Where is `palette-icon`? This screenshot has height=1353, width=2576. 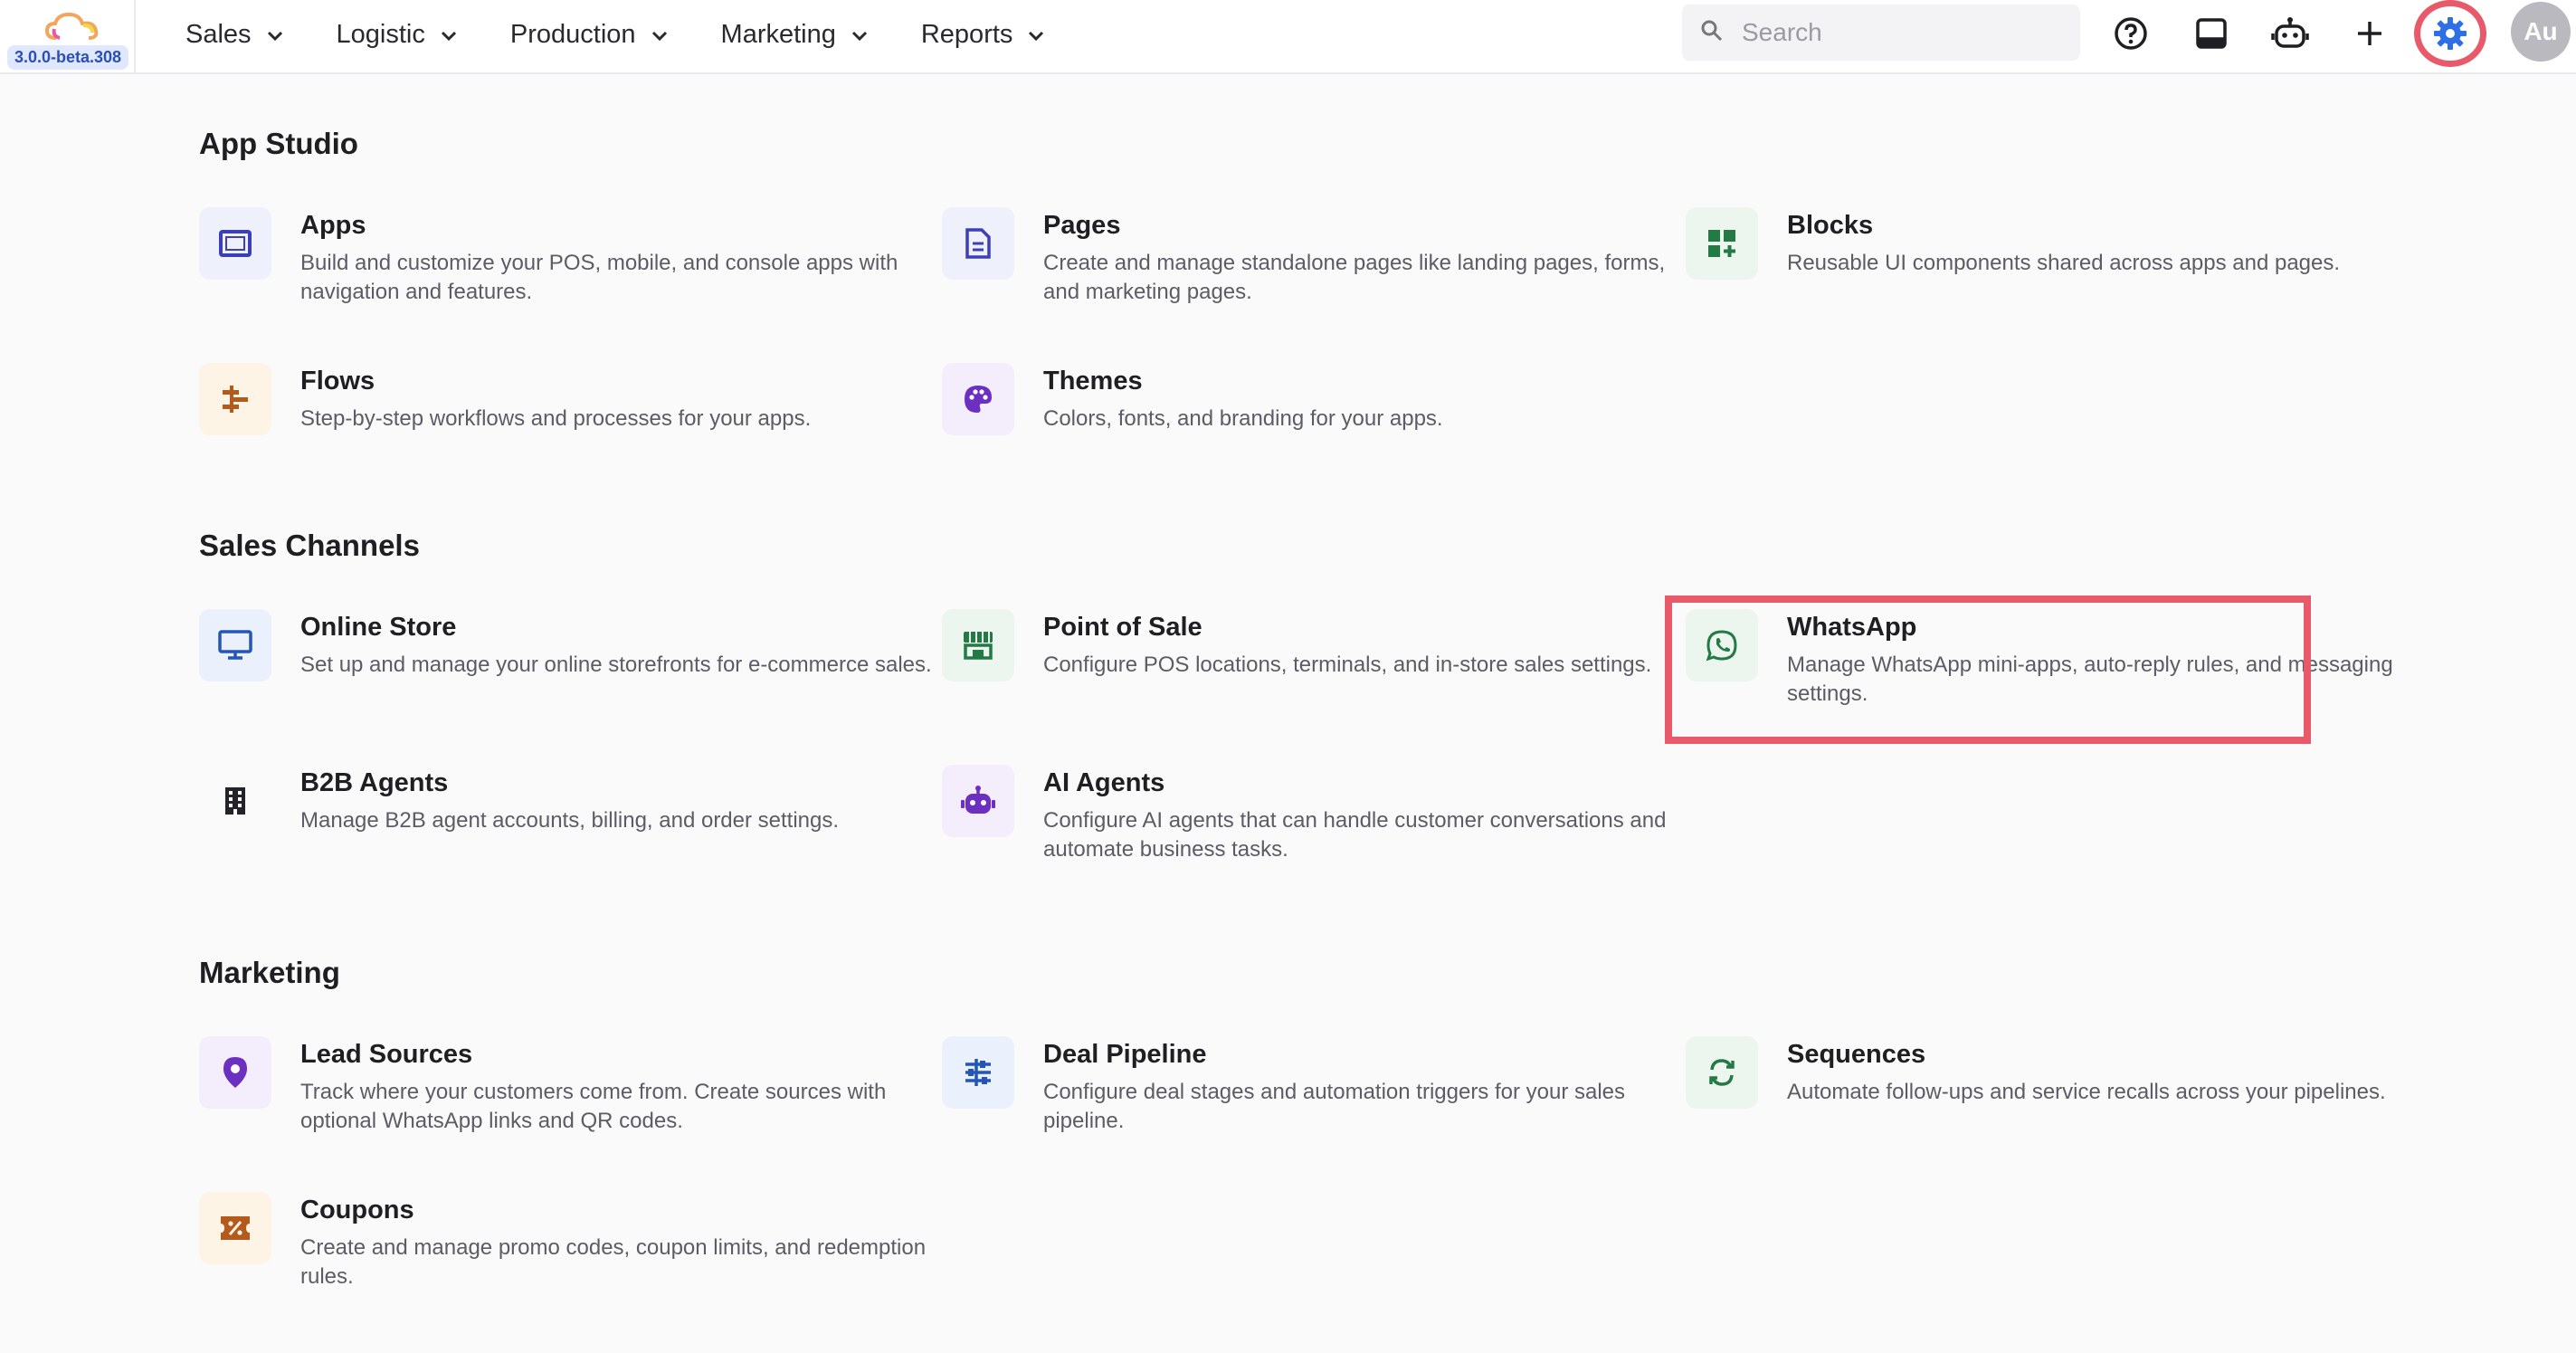
palette-icon is located at coordinates (978, 399).